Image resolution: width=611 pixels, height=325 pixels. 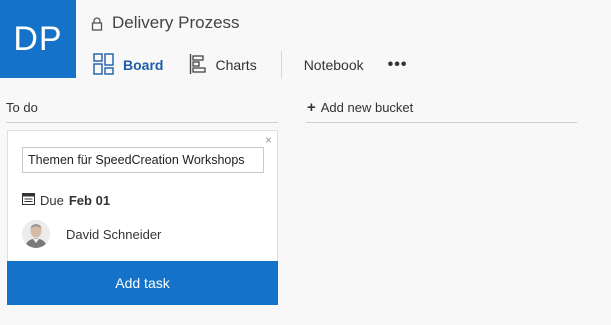 I want to click on tab-board-label: Board, so click(x=143, y=65).